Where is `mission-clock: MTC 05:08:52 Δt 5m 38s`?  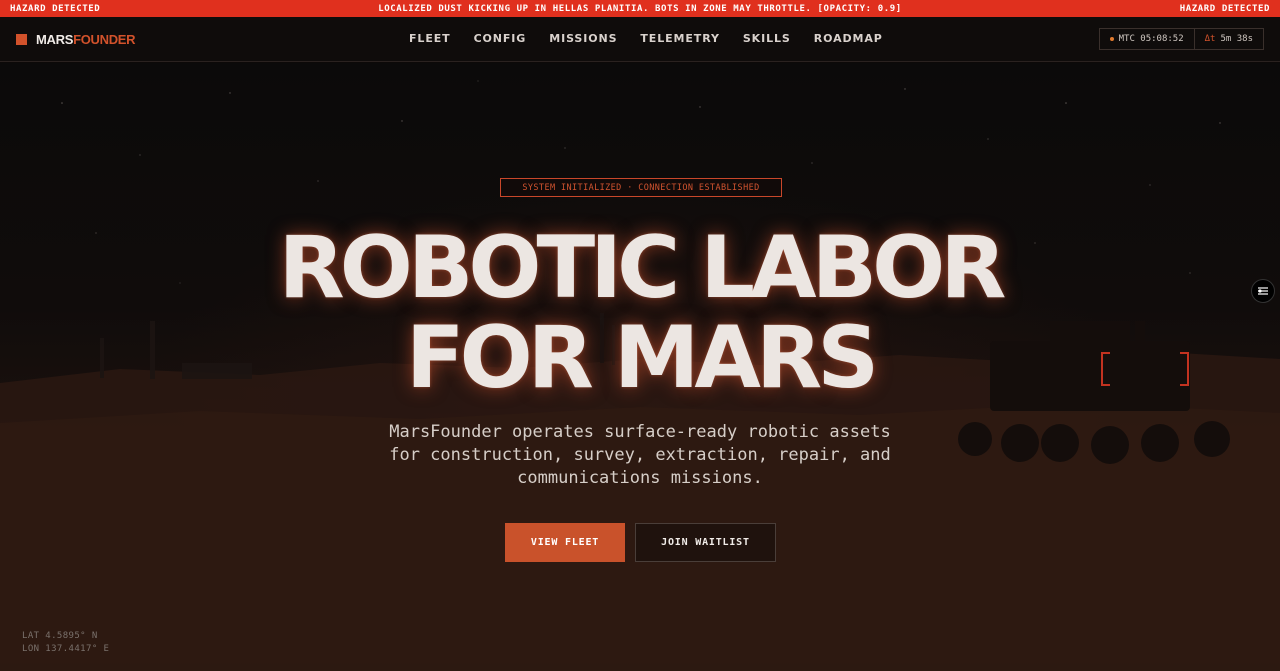 mission-clock: MTC 05:08:52 Δt 5m 38s is located at coordinates (1181, 39).